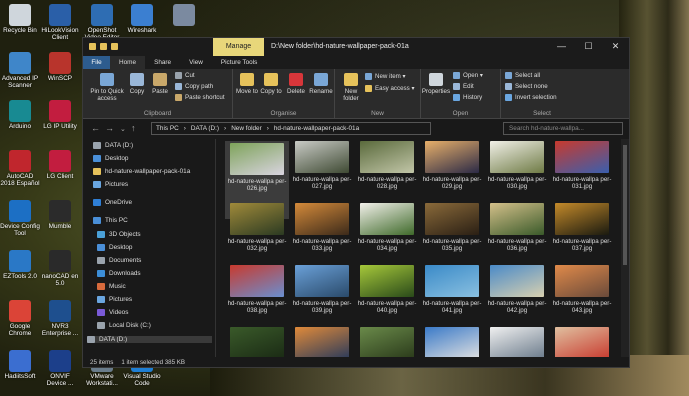 The image size is (689, 396). I want to click on invert-selection-button: Invert selection, so click(531, 97).